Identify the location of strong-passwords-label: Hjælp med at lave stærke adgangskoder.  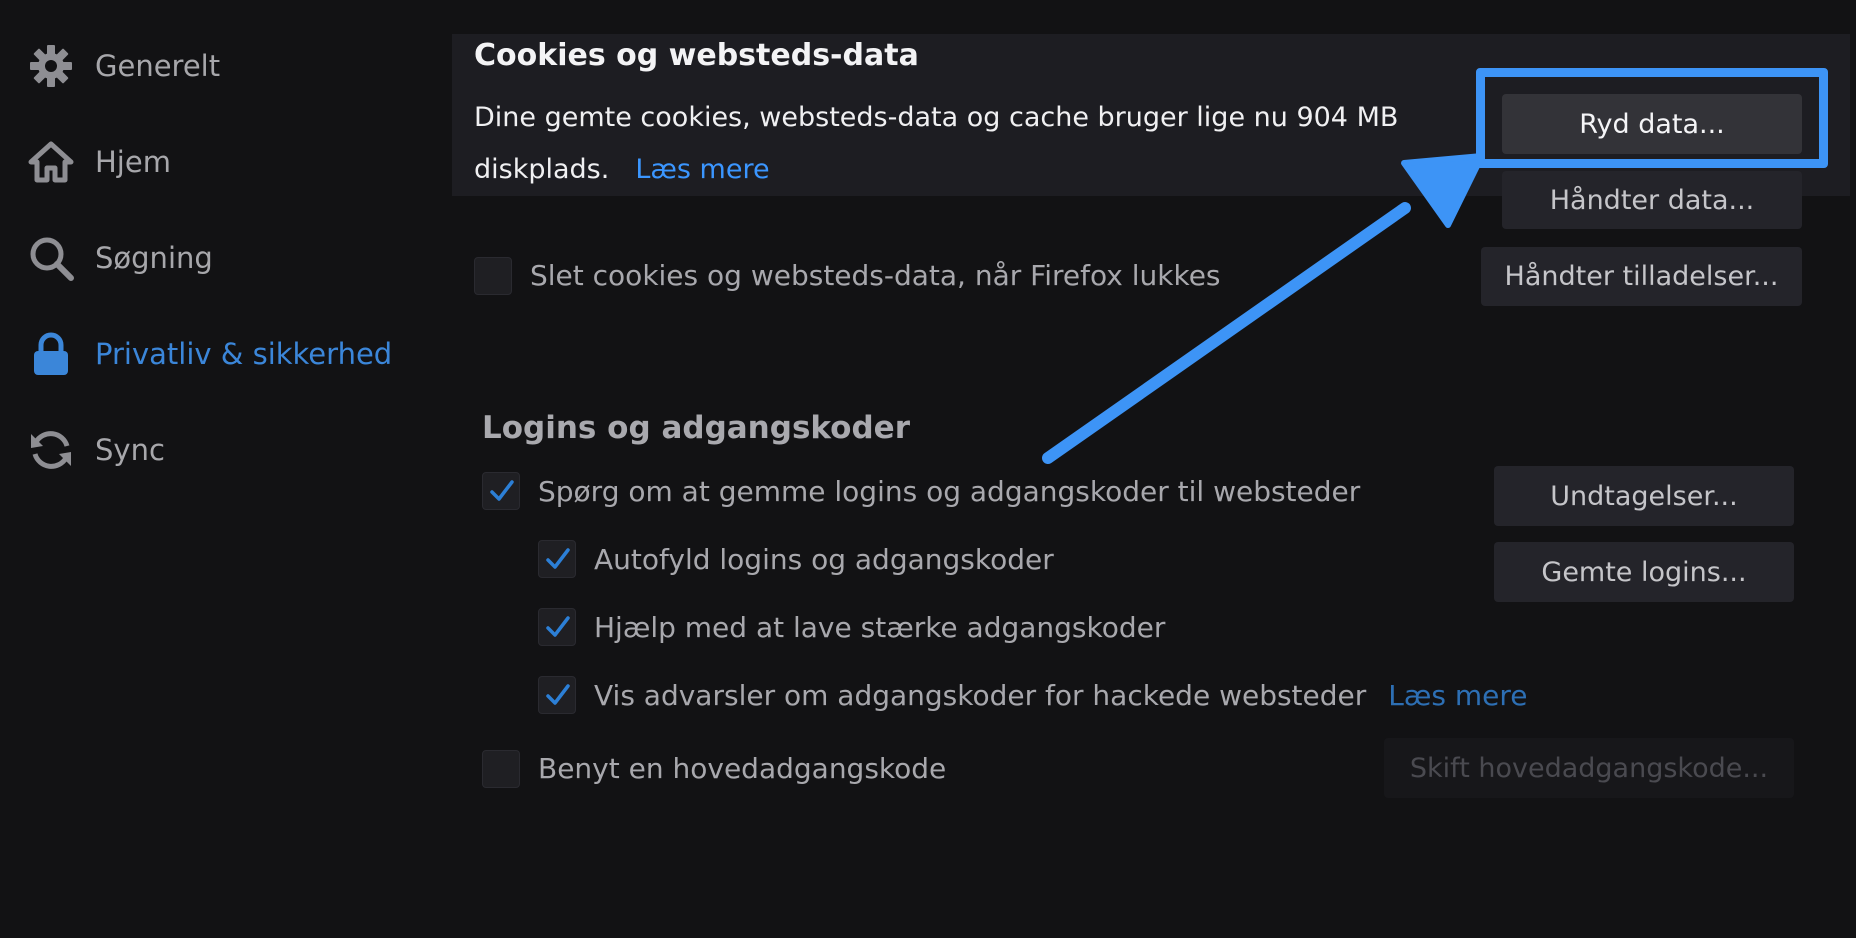
(880, 627).